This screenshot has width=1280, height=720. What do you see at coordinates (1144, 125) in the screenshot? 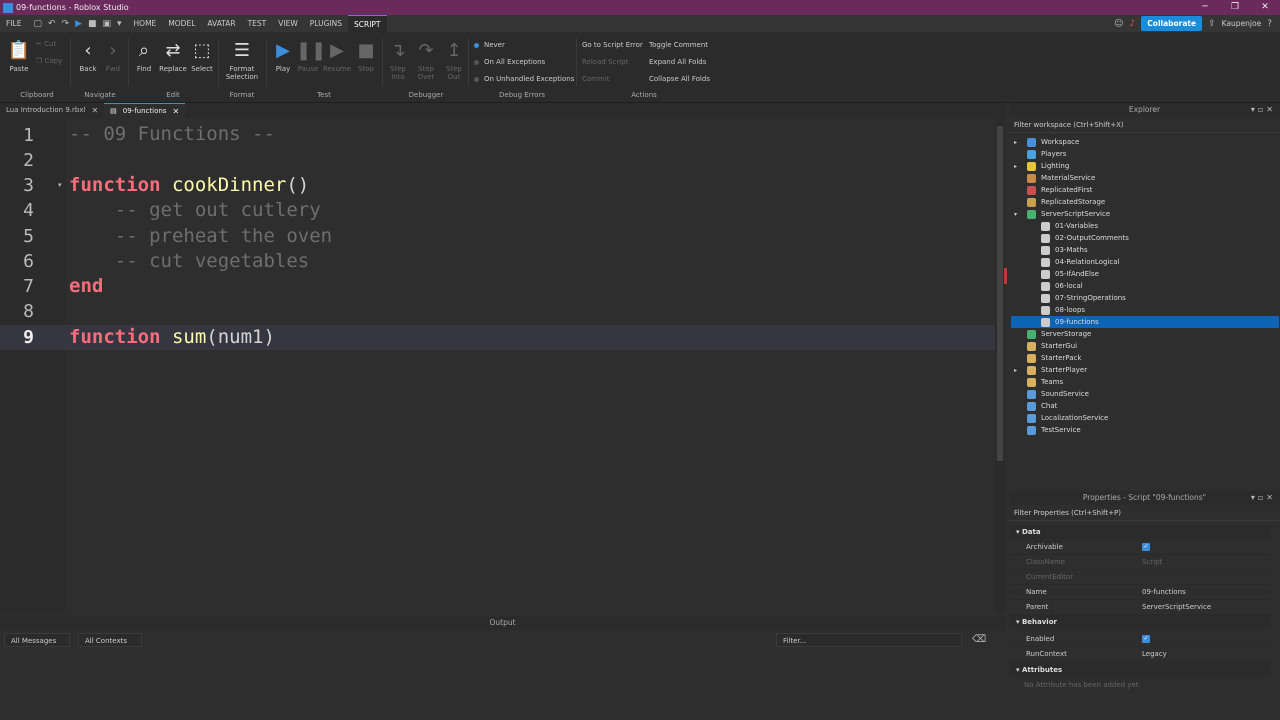
I see `explorer-filter-input: Filter workspace (Ctrl+Shift+X)` at bounding box center [1144, 125].